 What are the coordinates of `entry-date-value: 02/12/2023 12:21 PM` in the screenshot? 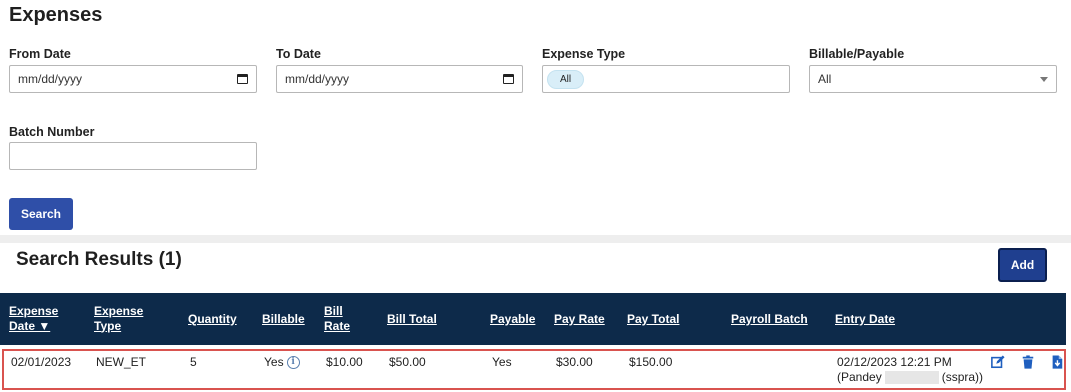 It's located at (894, 362).